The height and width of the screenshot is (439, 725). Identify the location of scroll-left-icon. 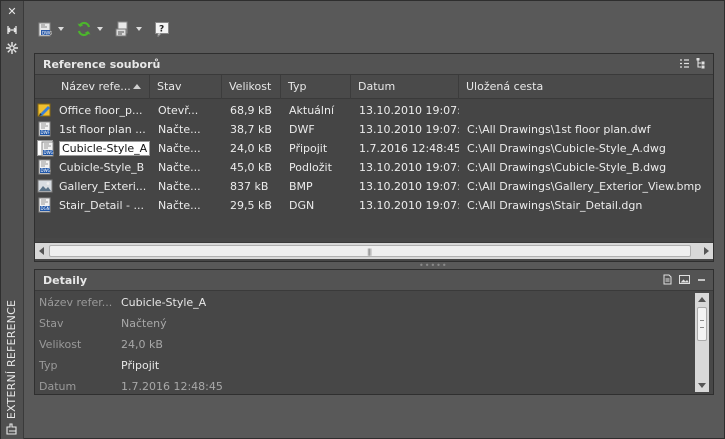
(41, 251).